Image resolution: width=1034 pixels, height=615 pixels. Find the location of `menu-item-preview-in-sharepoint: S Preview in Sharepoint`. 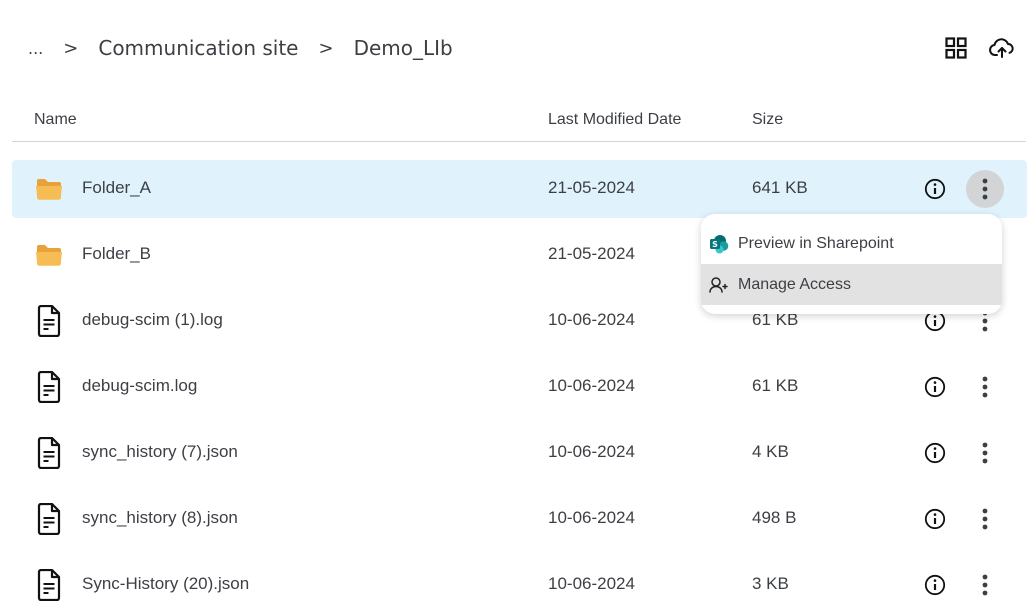

menu-item-preview-in-sharepoint: S Preview in Sharepoint is located at coordinates (851, 243).